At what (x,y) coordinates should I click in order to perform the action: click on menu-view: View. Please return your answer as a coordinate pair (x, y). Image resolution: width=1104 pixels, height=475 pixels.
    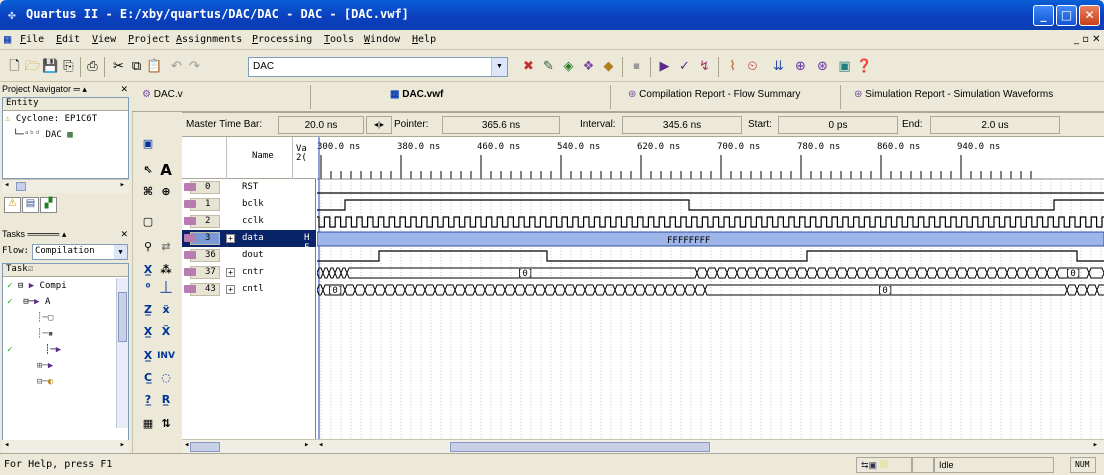
    Looking at the image, I should click on (104, 39).